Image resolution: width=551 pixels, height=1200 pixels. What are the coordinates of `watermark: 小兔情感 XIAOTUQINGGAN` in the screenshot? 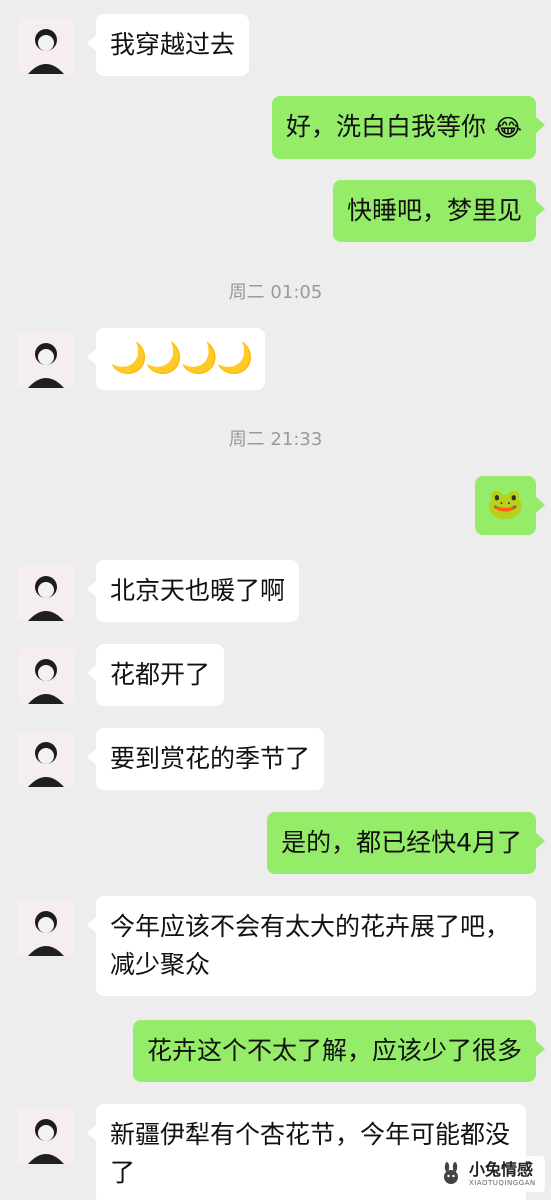 It's located at (489, 1174).